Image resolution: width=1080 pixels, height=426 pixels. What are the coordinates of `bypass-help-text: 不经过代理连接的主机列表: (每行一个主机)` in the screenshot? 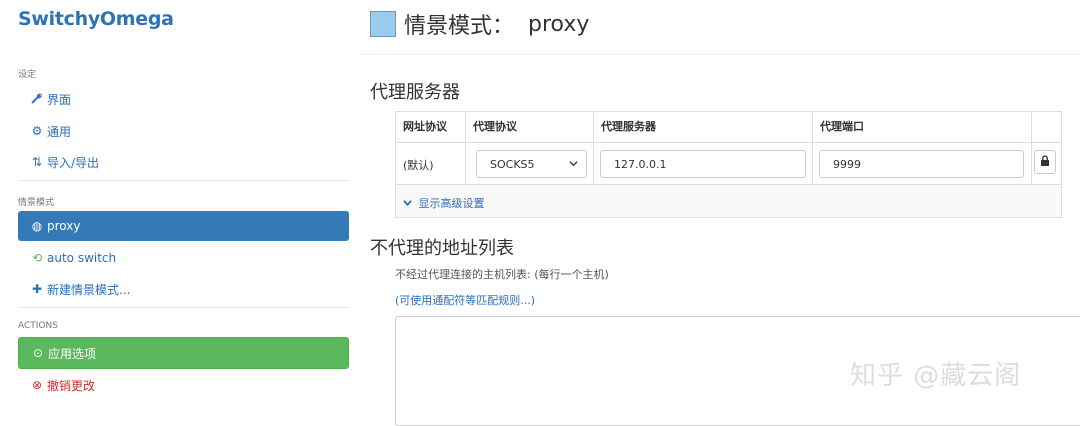 It's located at (502, 274).